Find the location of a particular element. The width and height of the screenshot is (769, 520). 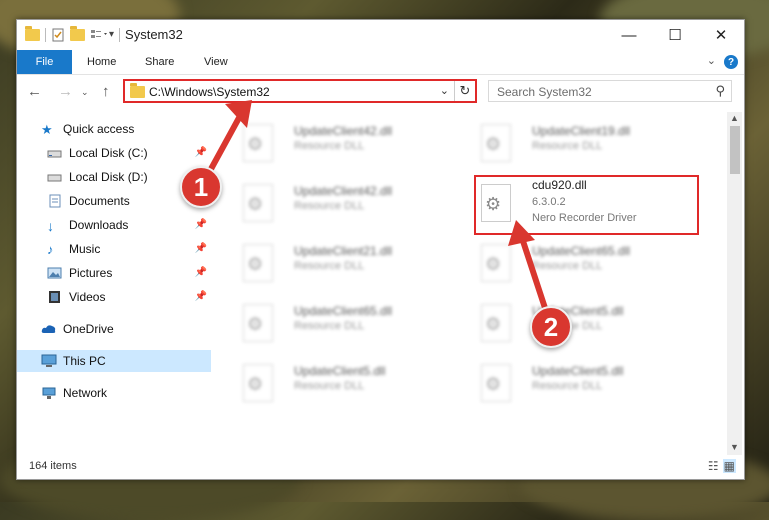

arrow-2-head is located at coordinates (521, 233).